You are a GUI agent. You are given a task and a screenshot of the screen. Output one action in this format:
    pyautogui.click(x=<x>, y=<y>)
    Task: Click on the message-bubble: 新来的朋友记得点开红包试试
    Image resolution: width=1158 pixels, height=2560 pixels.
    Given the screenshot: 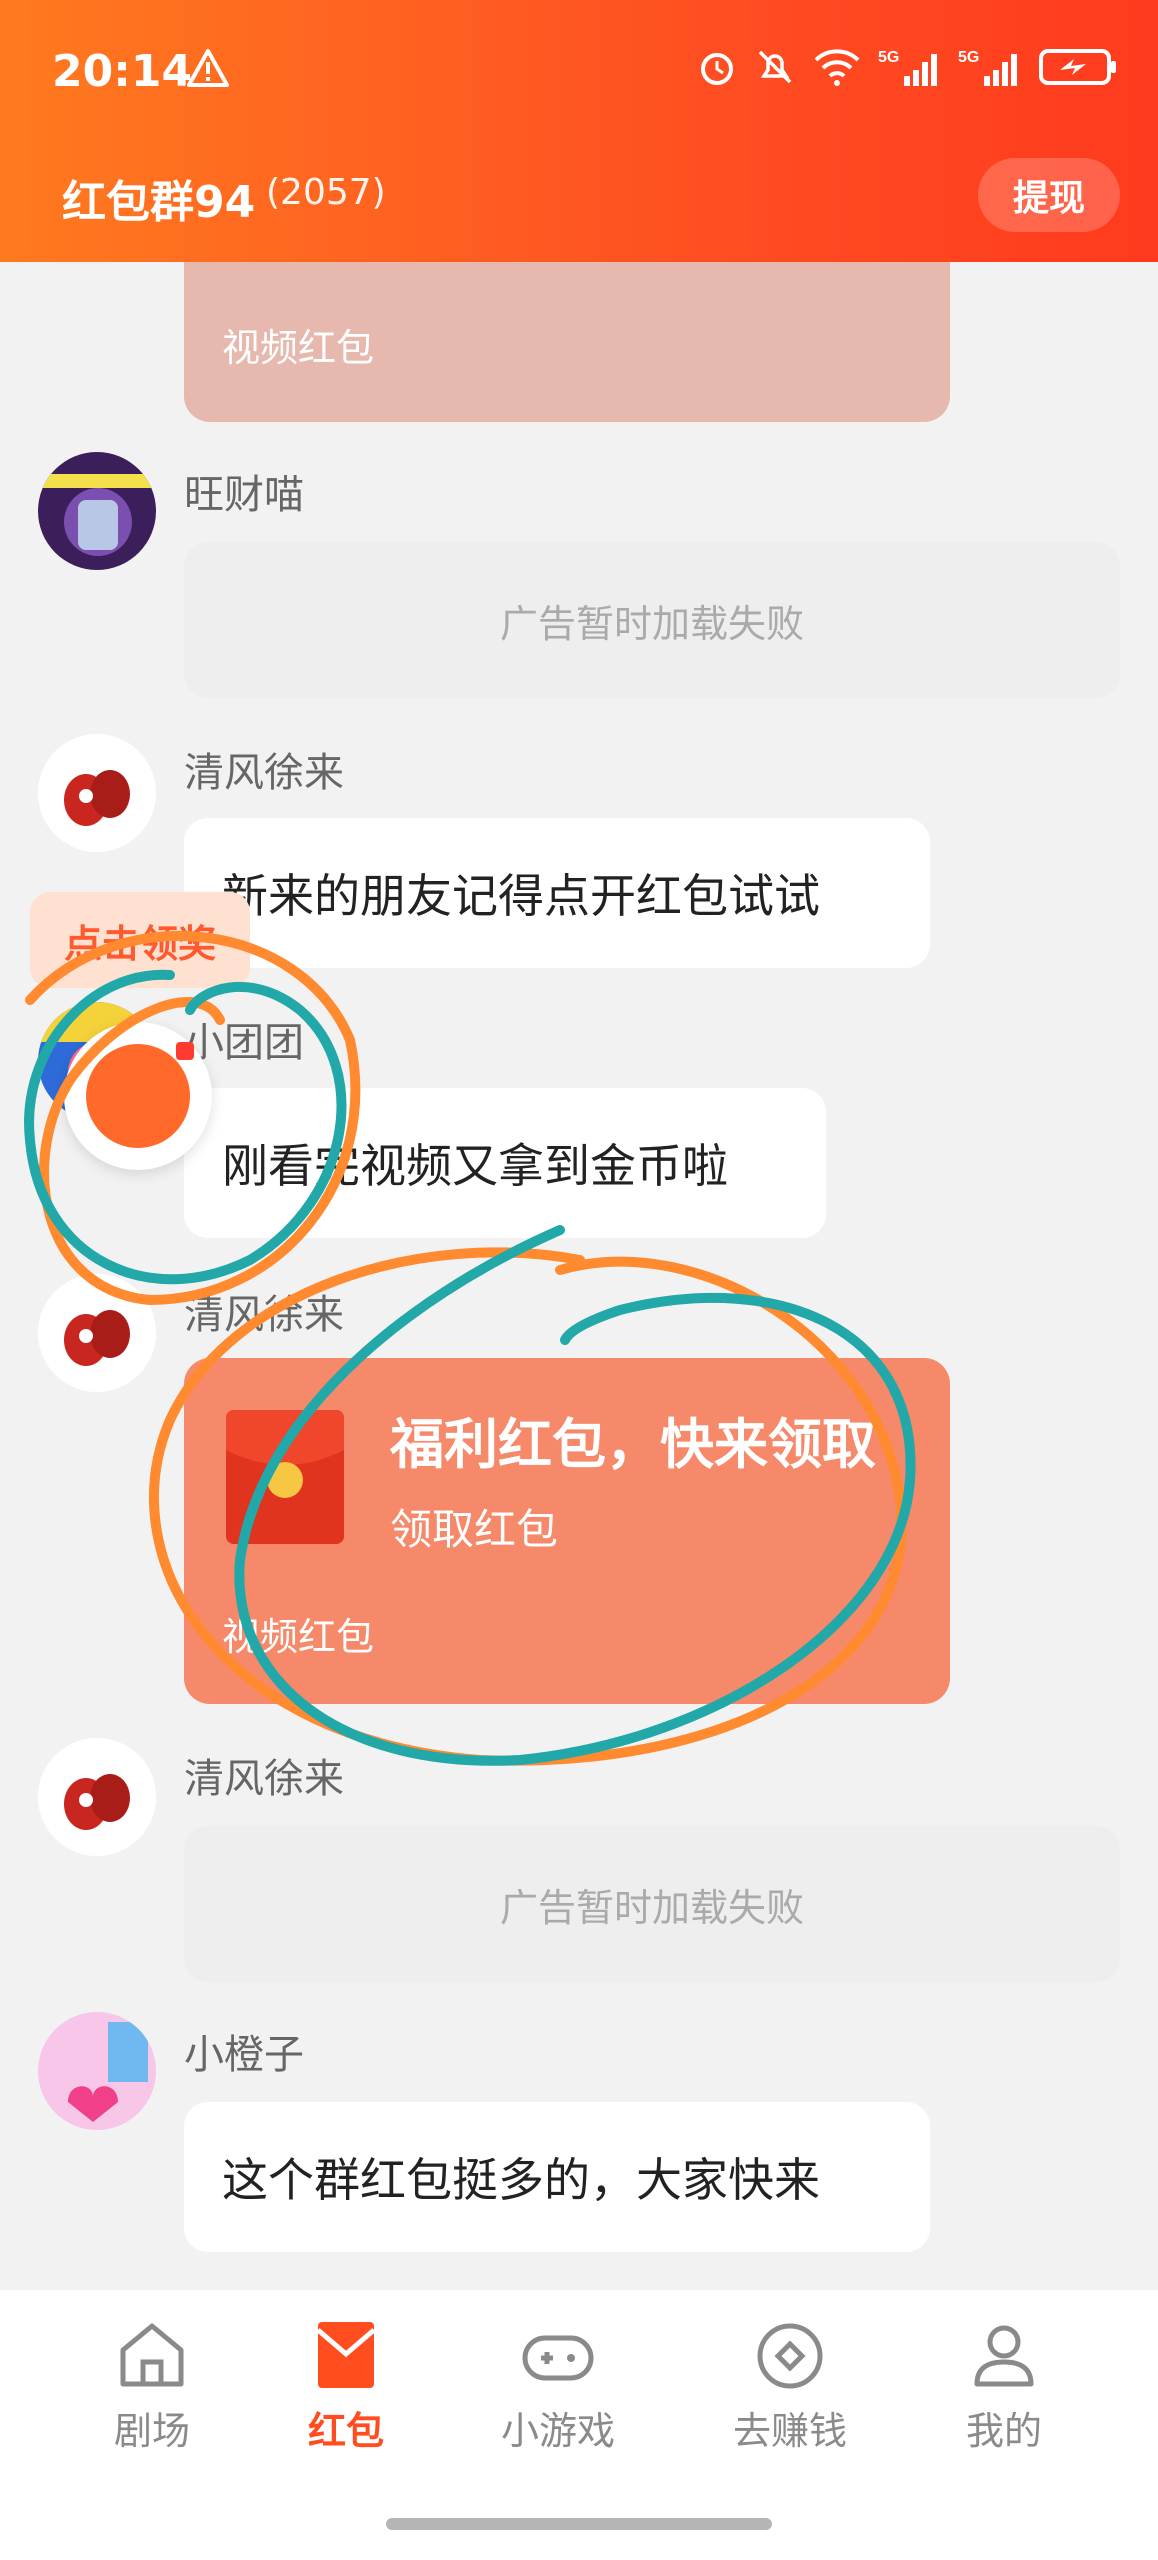 What is the action you would take?
    pyautogui.click(x=557, y=893)
    